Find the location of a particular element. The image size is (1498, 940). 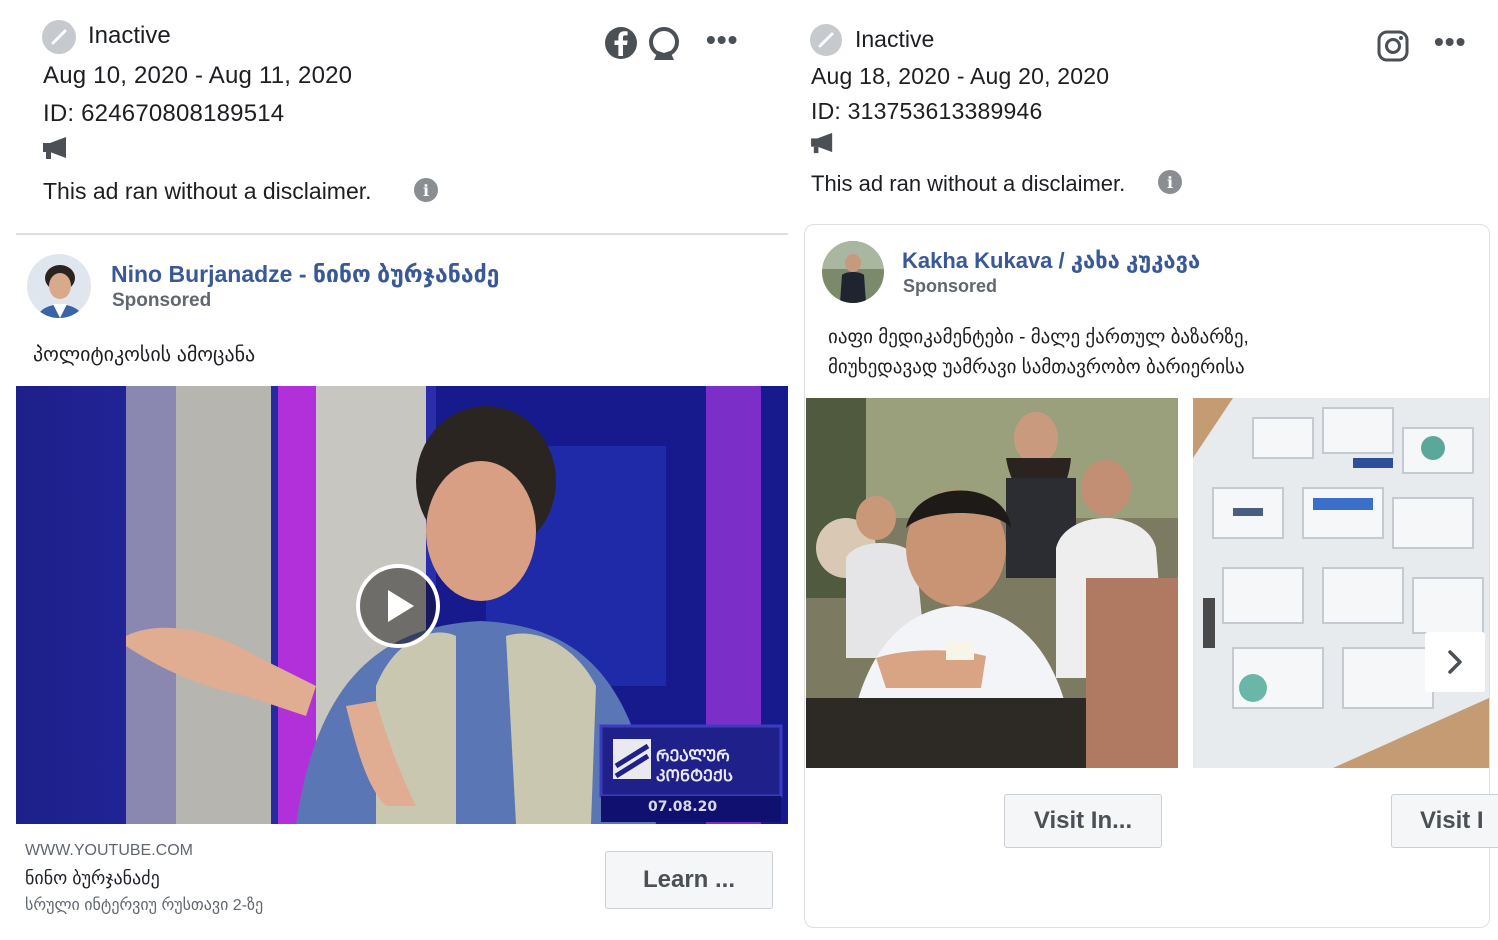

ad-id: ID: 313753613389946 is located at coordinates (927, 111).